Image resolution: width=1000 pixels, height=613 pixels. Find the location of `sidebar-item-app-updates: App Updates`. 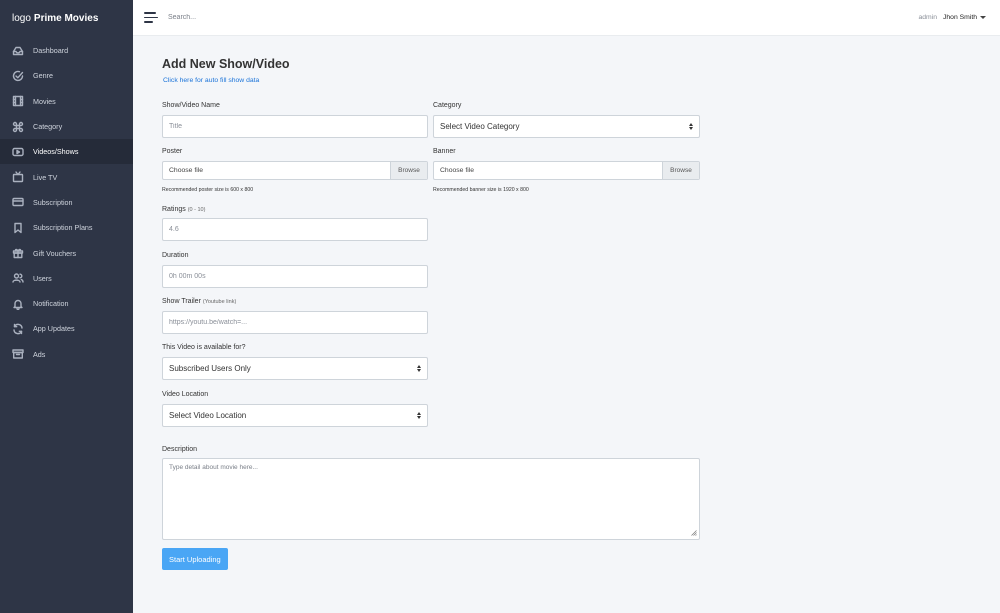

sidebar-item-app-updates: App Updates is located at coordinates (66, 328).